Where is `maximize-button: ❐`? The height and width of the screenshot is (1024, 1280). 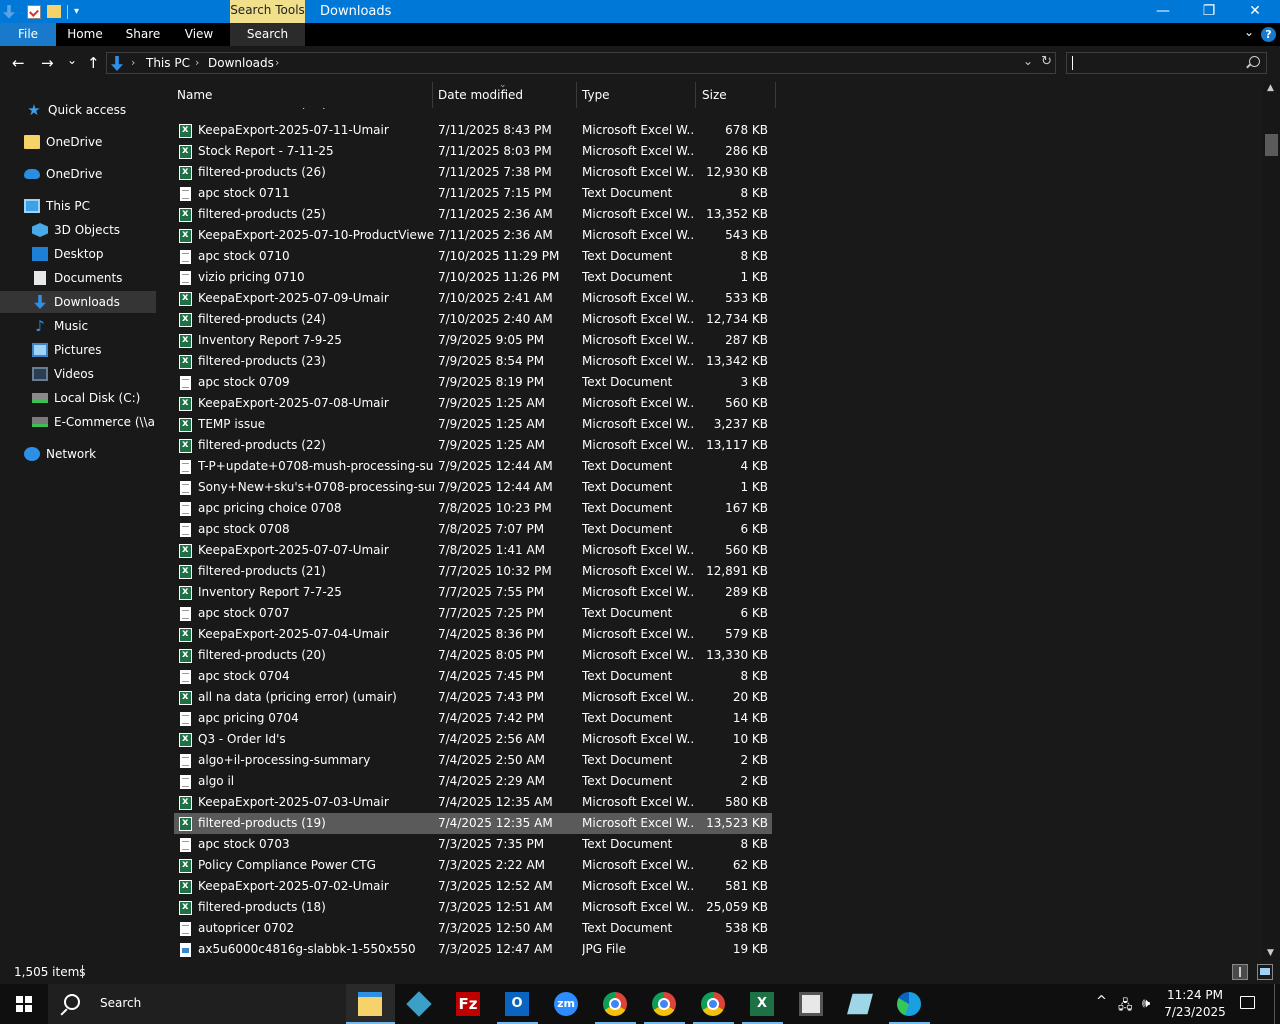
maximize-button: ❐ is located at coordinates (1209, 11).